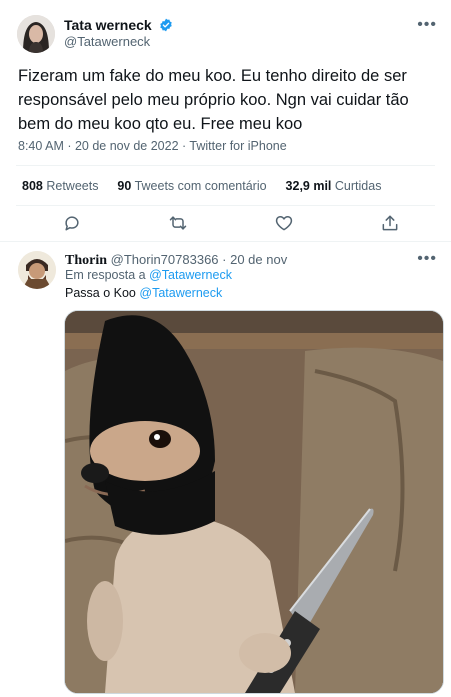  Describe the element at coordinates (148, 275) in the screenshot. I see `in-reply-to: Em resposta a @Tatawerneck` at that location.